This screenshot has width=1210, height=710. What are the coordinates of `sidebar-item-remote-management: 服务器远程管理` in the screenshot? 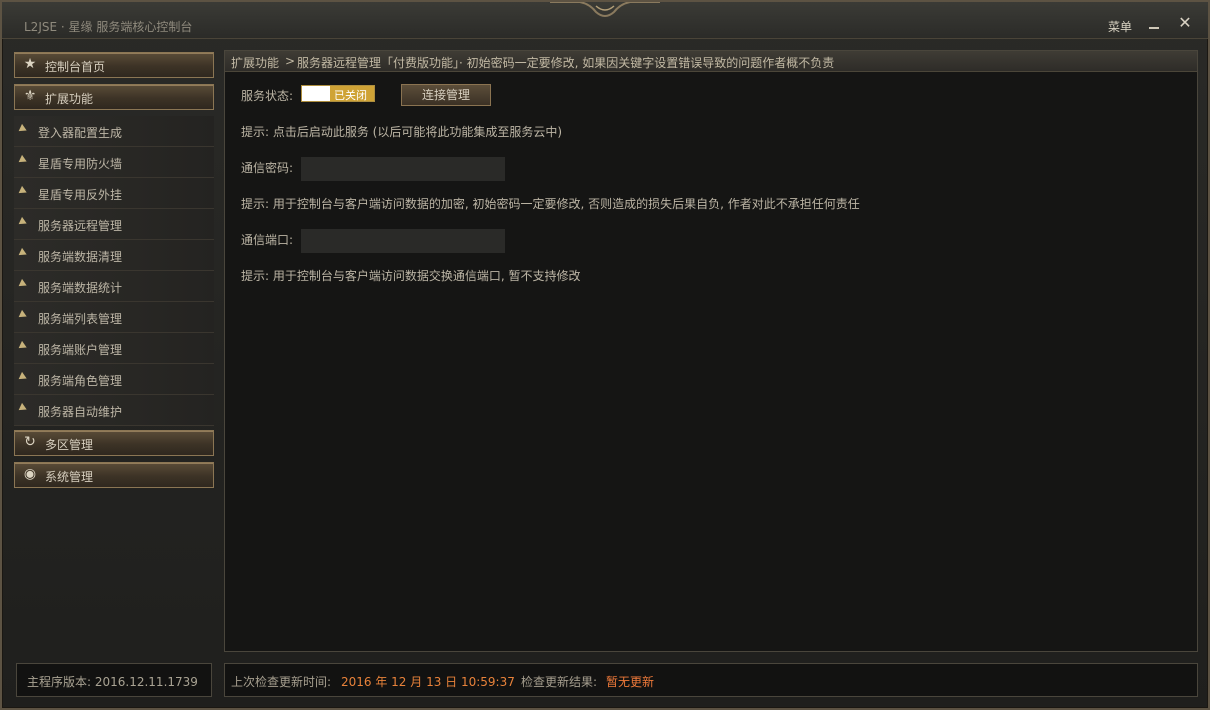 It's located at (114, 224).